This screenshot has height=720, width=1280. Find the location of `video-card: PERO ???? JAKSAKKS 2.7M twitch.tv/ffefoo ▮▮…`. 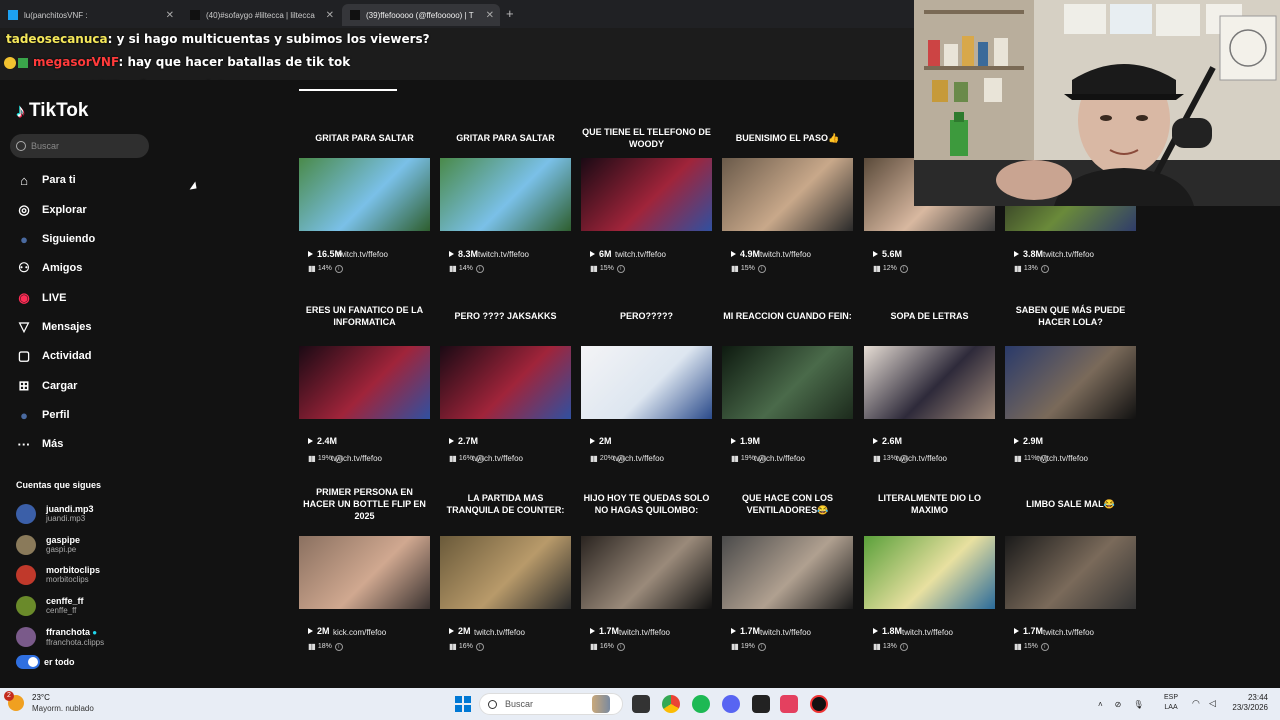

video-card: PERO ???? JAKSAKKS 2.7M twitch.tv/ffefoo ▮▮… is located at coordinates (505, 379).